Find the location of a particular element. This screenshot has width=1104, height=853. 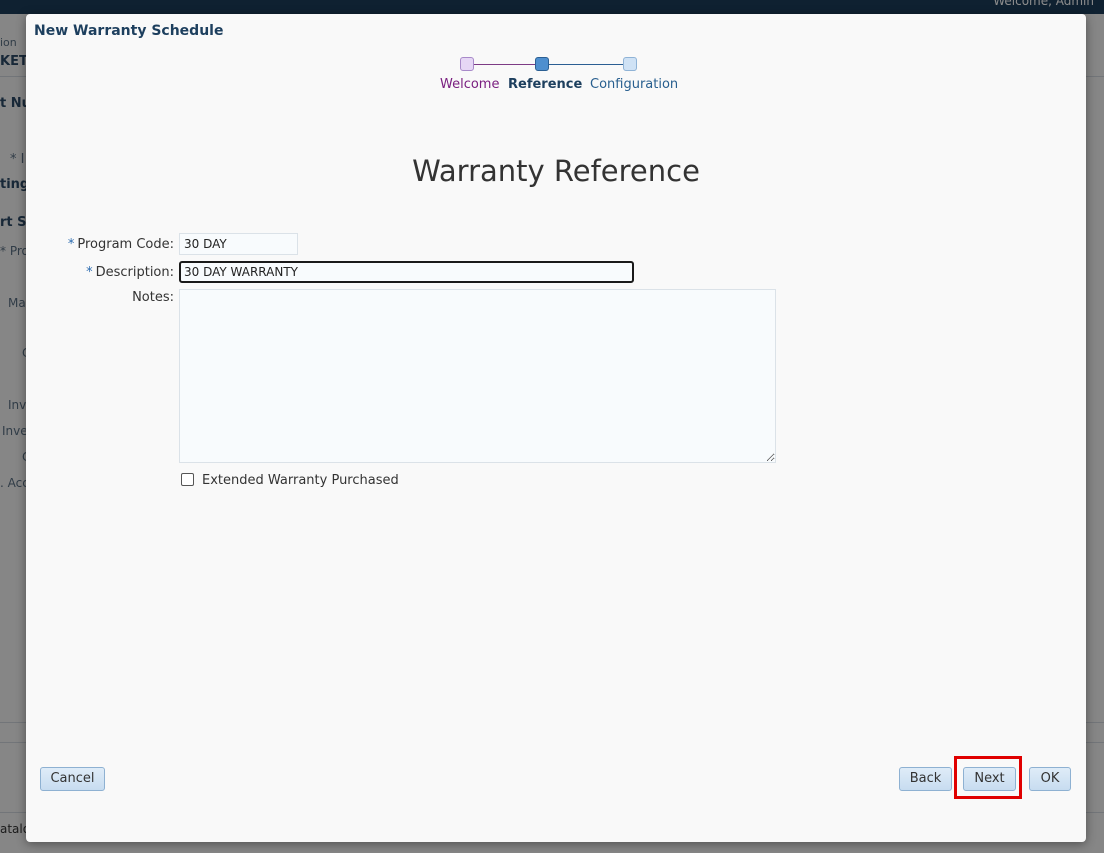

cancel-button: Cancel is located at coordinates (72, 779).